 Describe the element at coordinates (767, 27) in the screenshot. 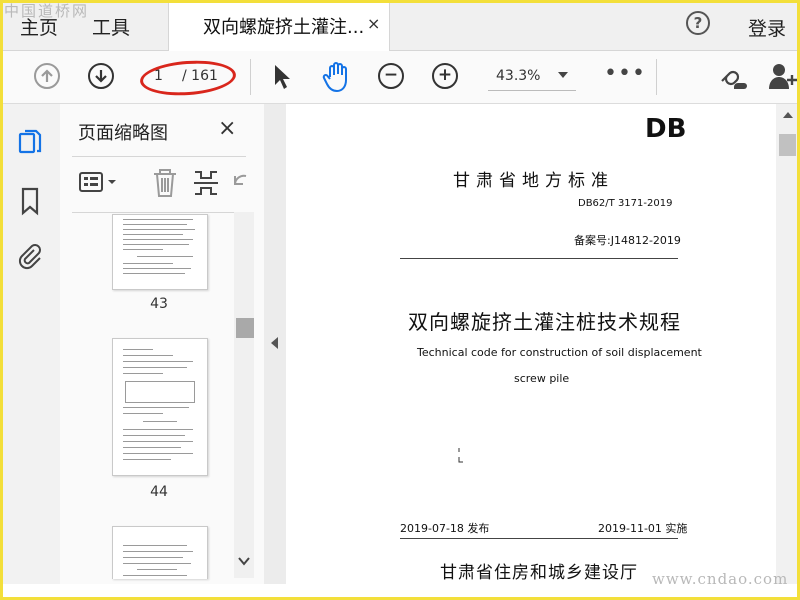

I see `login-button: 登录` at that location.